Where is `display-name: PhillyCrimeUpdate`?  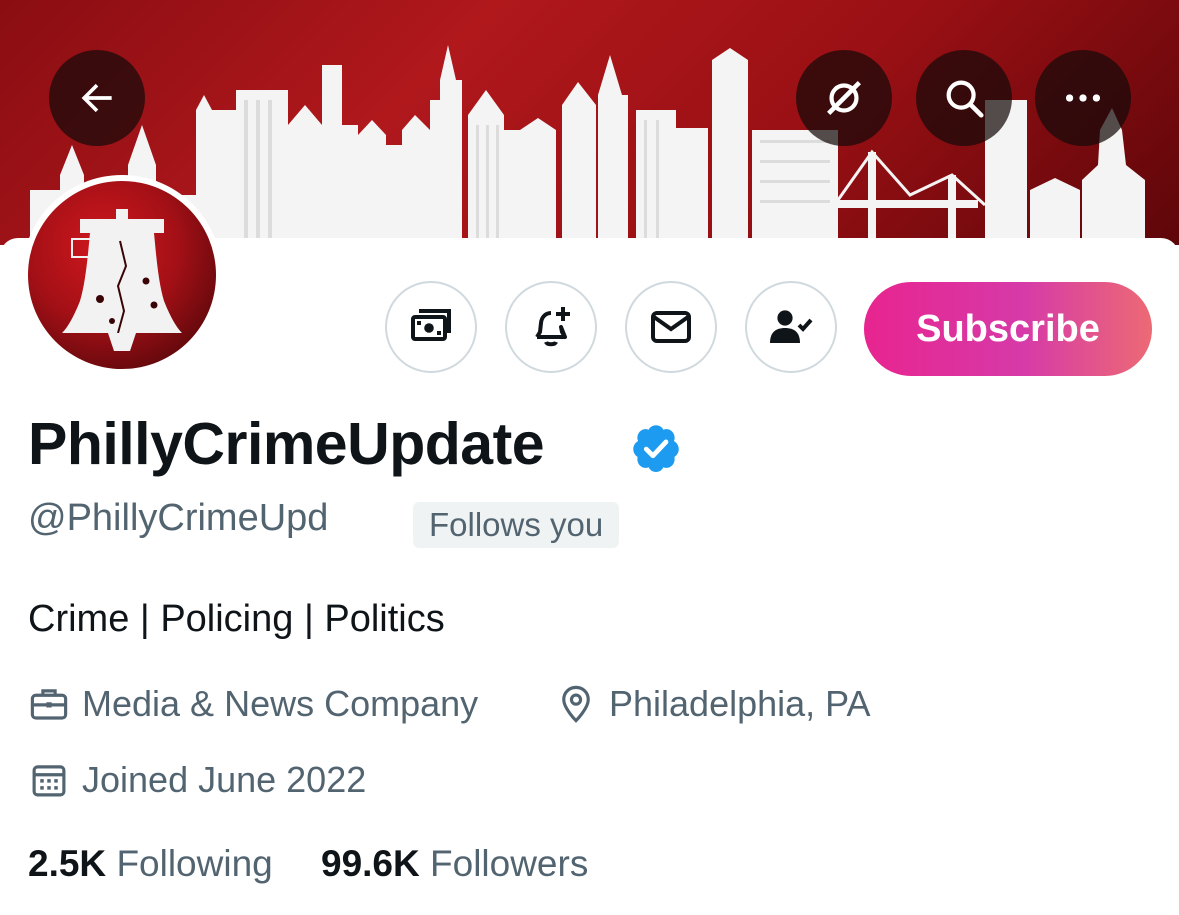 display-name: PhillyCrimeUpdate is located at coordinates (286, 444).